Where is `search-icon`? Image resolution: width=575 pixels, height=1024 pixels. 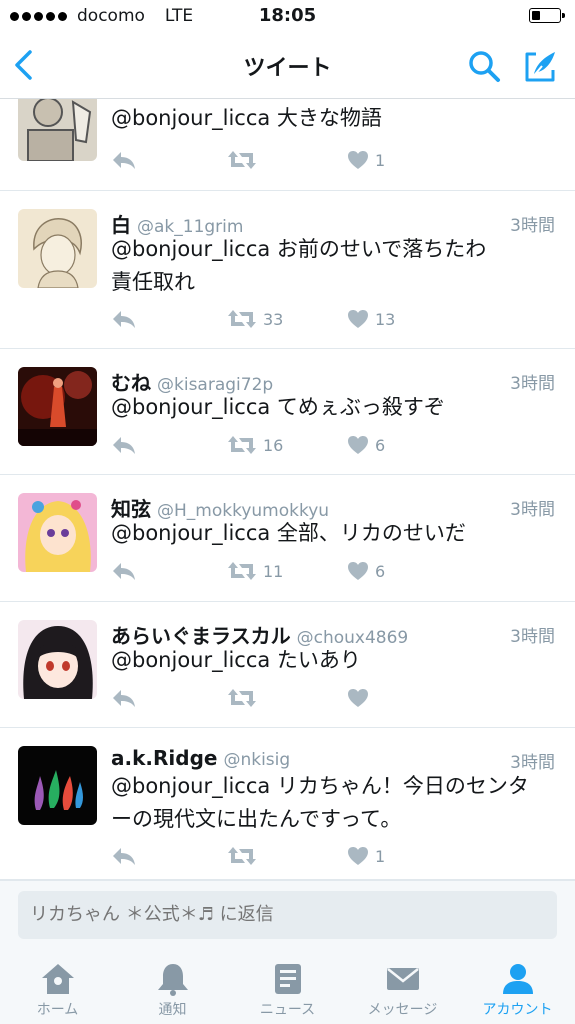 search-icon is located at coordinates (484, 66).